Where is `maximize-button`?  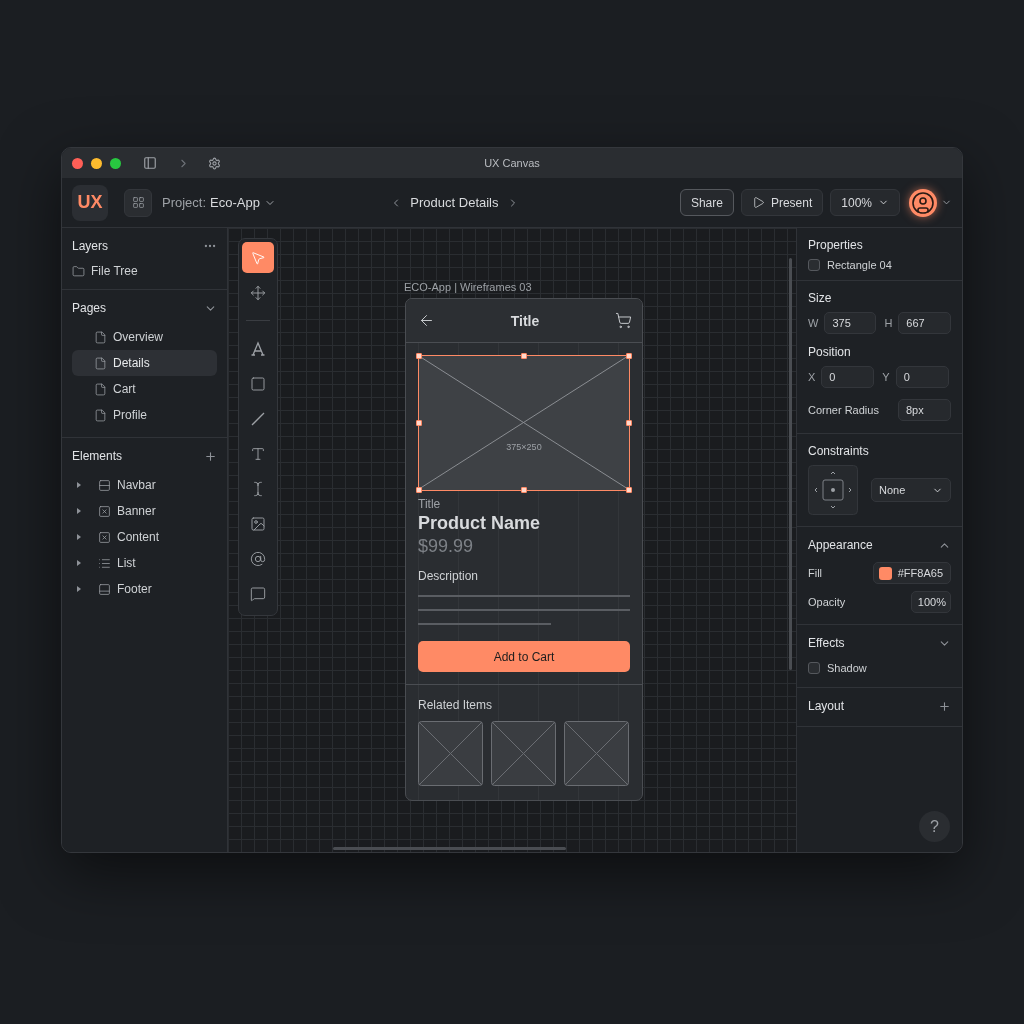 maximize-button is located at coordinates (115, 163).